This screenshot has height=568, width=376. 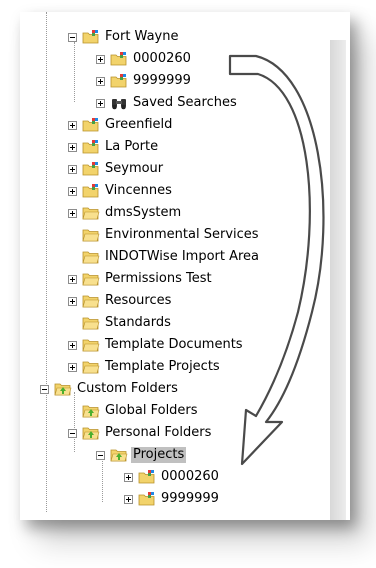 I want to click on tree-item-resources: Resources, so click(x=120, y=301).